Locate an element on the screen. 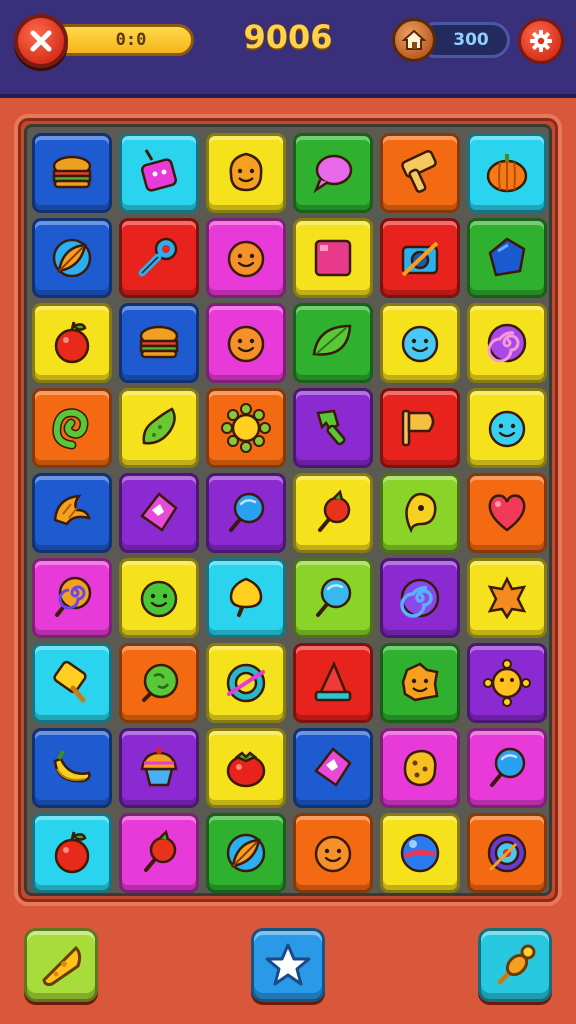  gear-icon is located at coordinates (541, 41).